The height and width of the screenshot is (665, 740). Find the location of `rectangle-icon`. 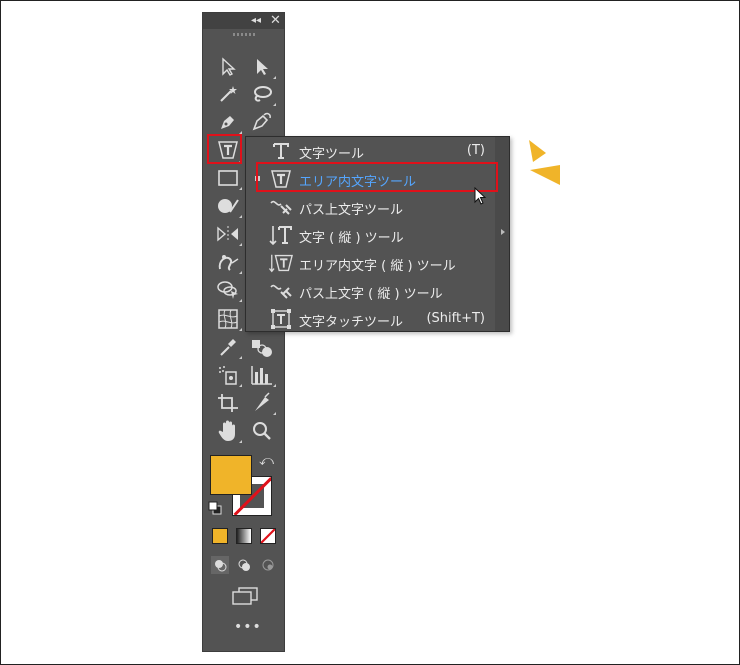

rectangle-icon is located at coordinates (228, 178).